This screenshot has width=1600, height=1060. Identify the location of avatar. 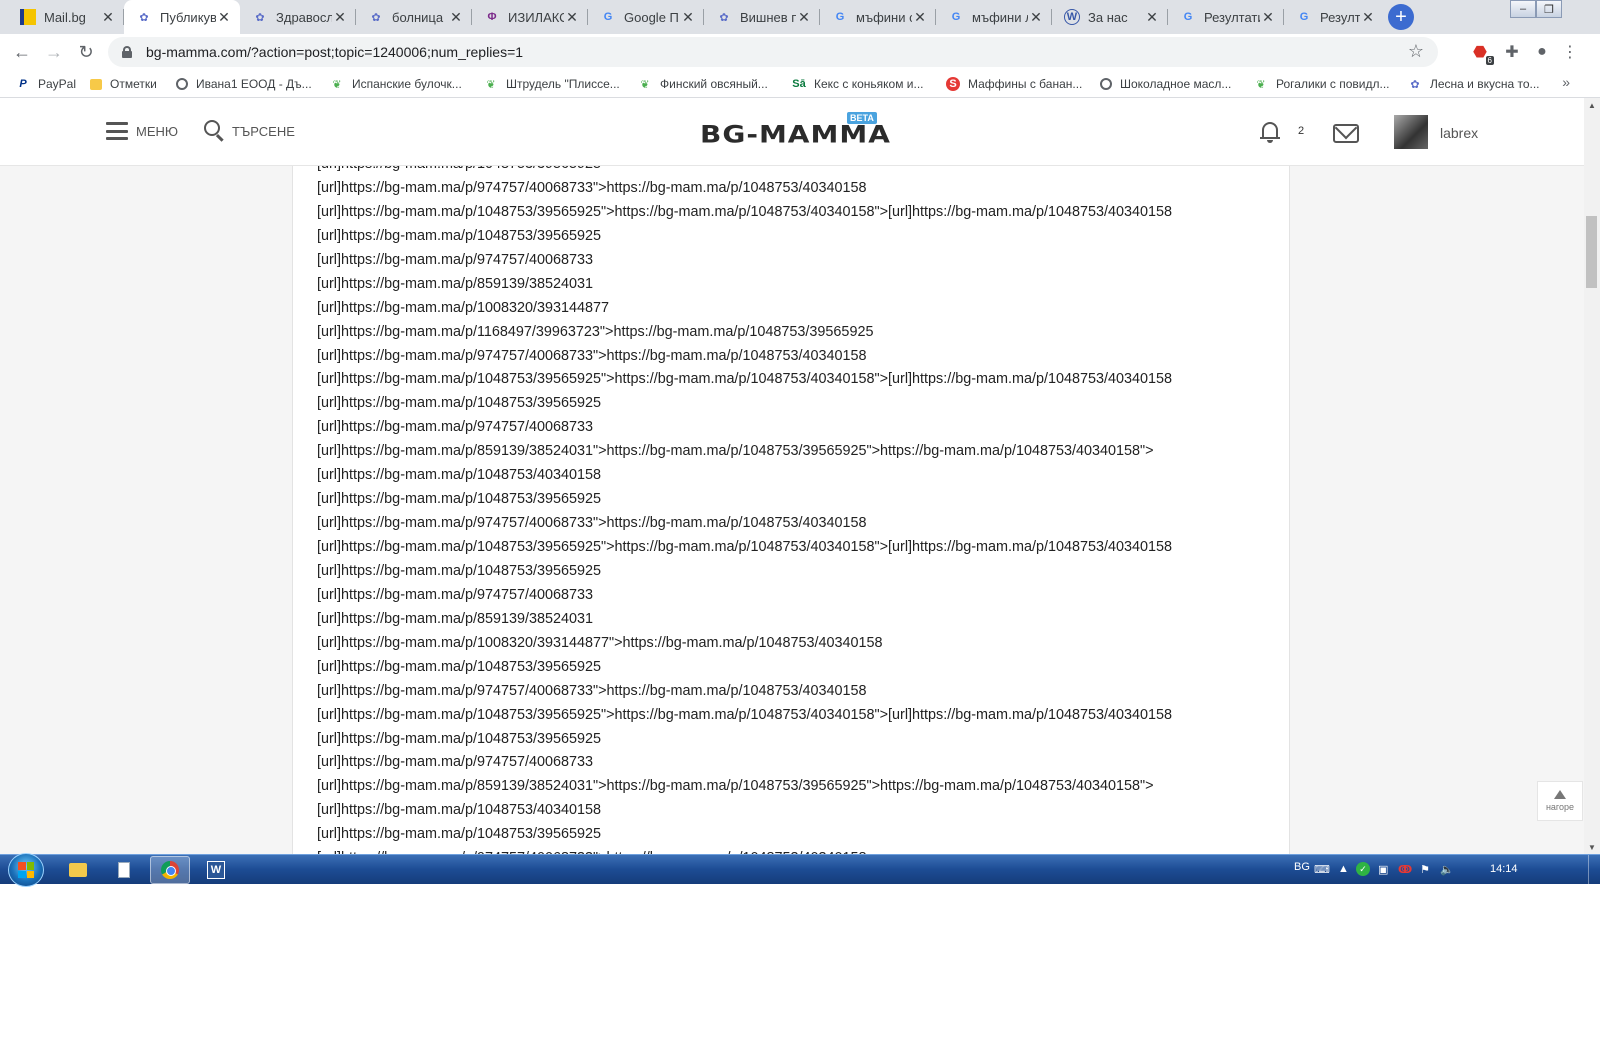
(1411, 132).